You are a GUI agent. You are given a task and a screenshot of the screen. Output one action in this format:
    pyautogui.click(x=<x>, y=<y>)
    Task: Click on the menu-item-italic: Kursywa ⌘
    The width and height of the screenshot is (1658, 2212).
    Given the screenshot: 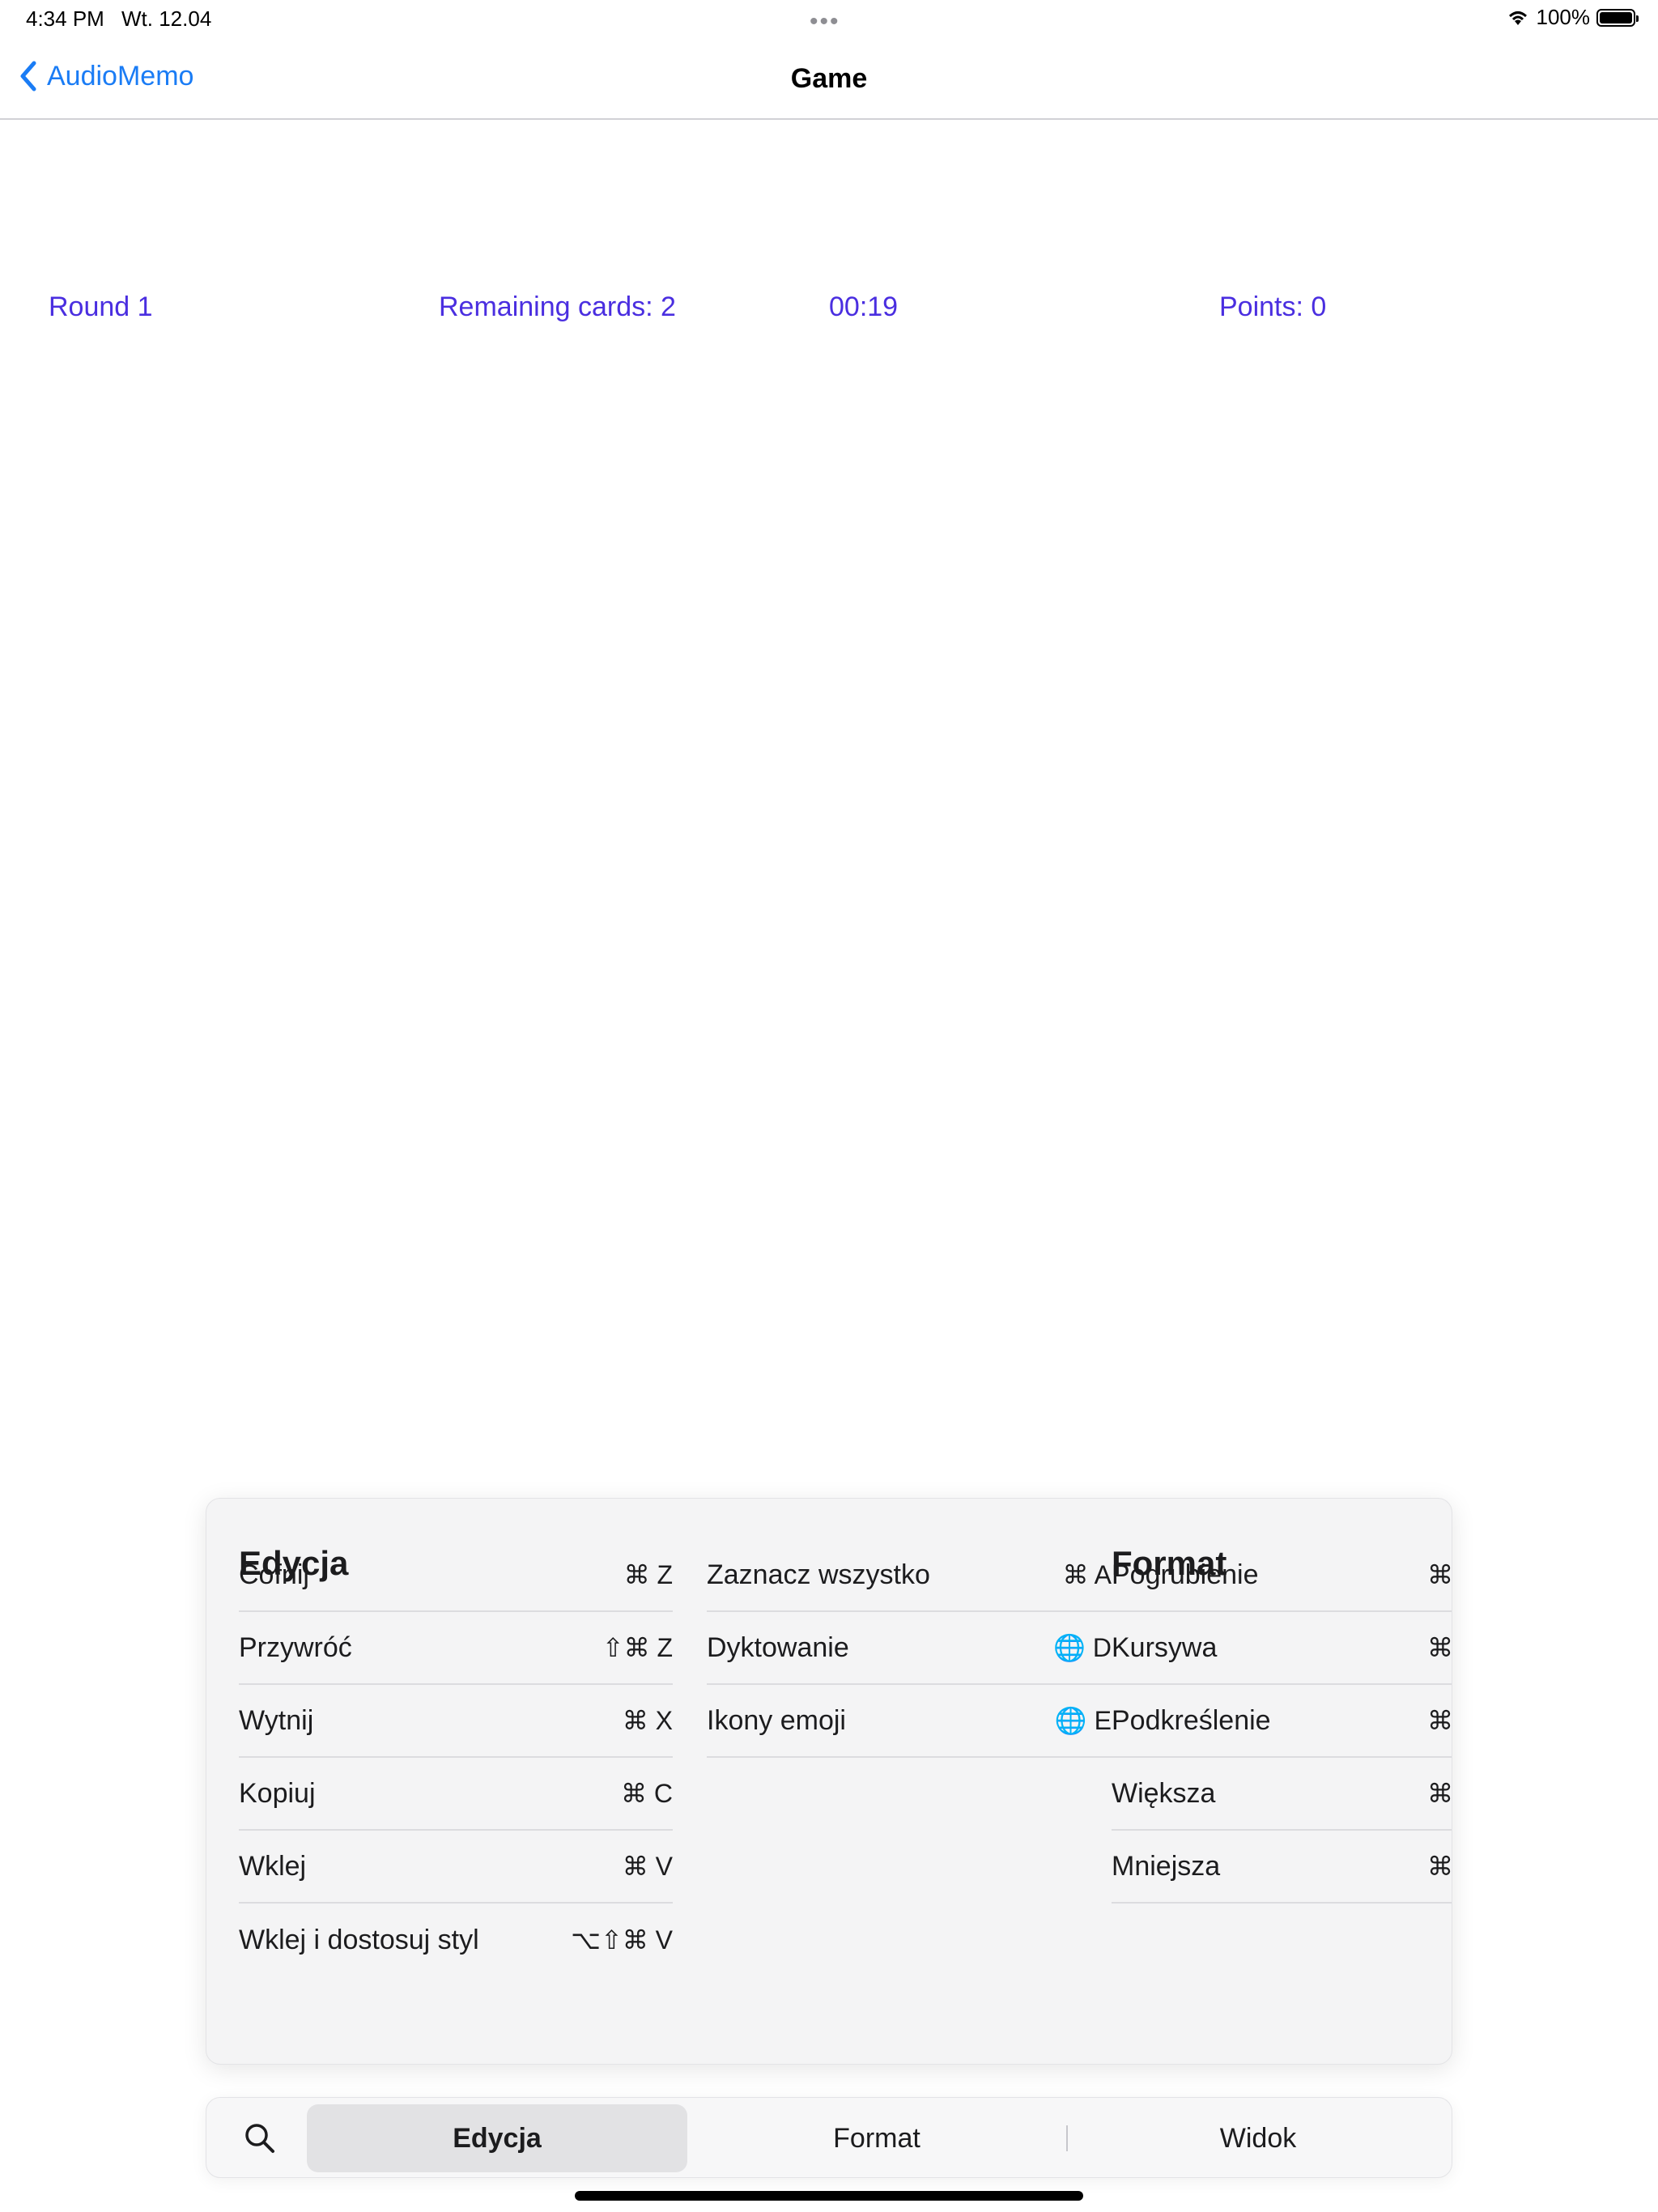 What is the action you would take?
    pyautogui.click(x=1282, y=1649)
    